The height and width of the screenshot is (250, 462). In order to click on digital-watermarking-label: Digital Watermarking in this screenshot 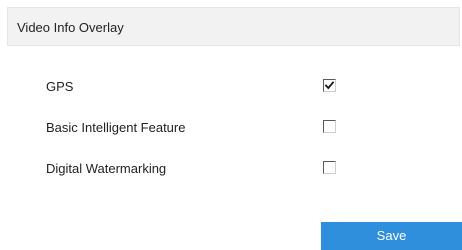, I will do `click(106, 168)`.